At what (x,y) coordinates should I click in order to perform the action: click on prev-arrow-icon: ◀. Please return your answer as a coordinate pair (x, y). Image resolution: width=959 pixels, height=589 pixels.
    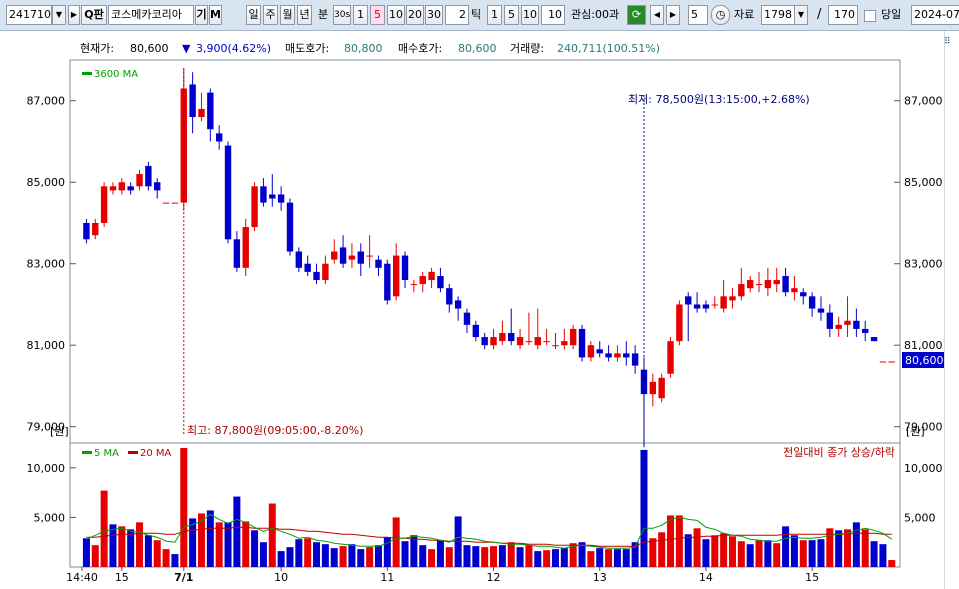
    Looking at the image, I should click on (657, 15).